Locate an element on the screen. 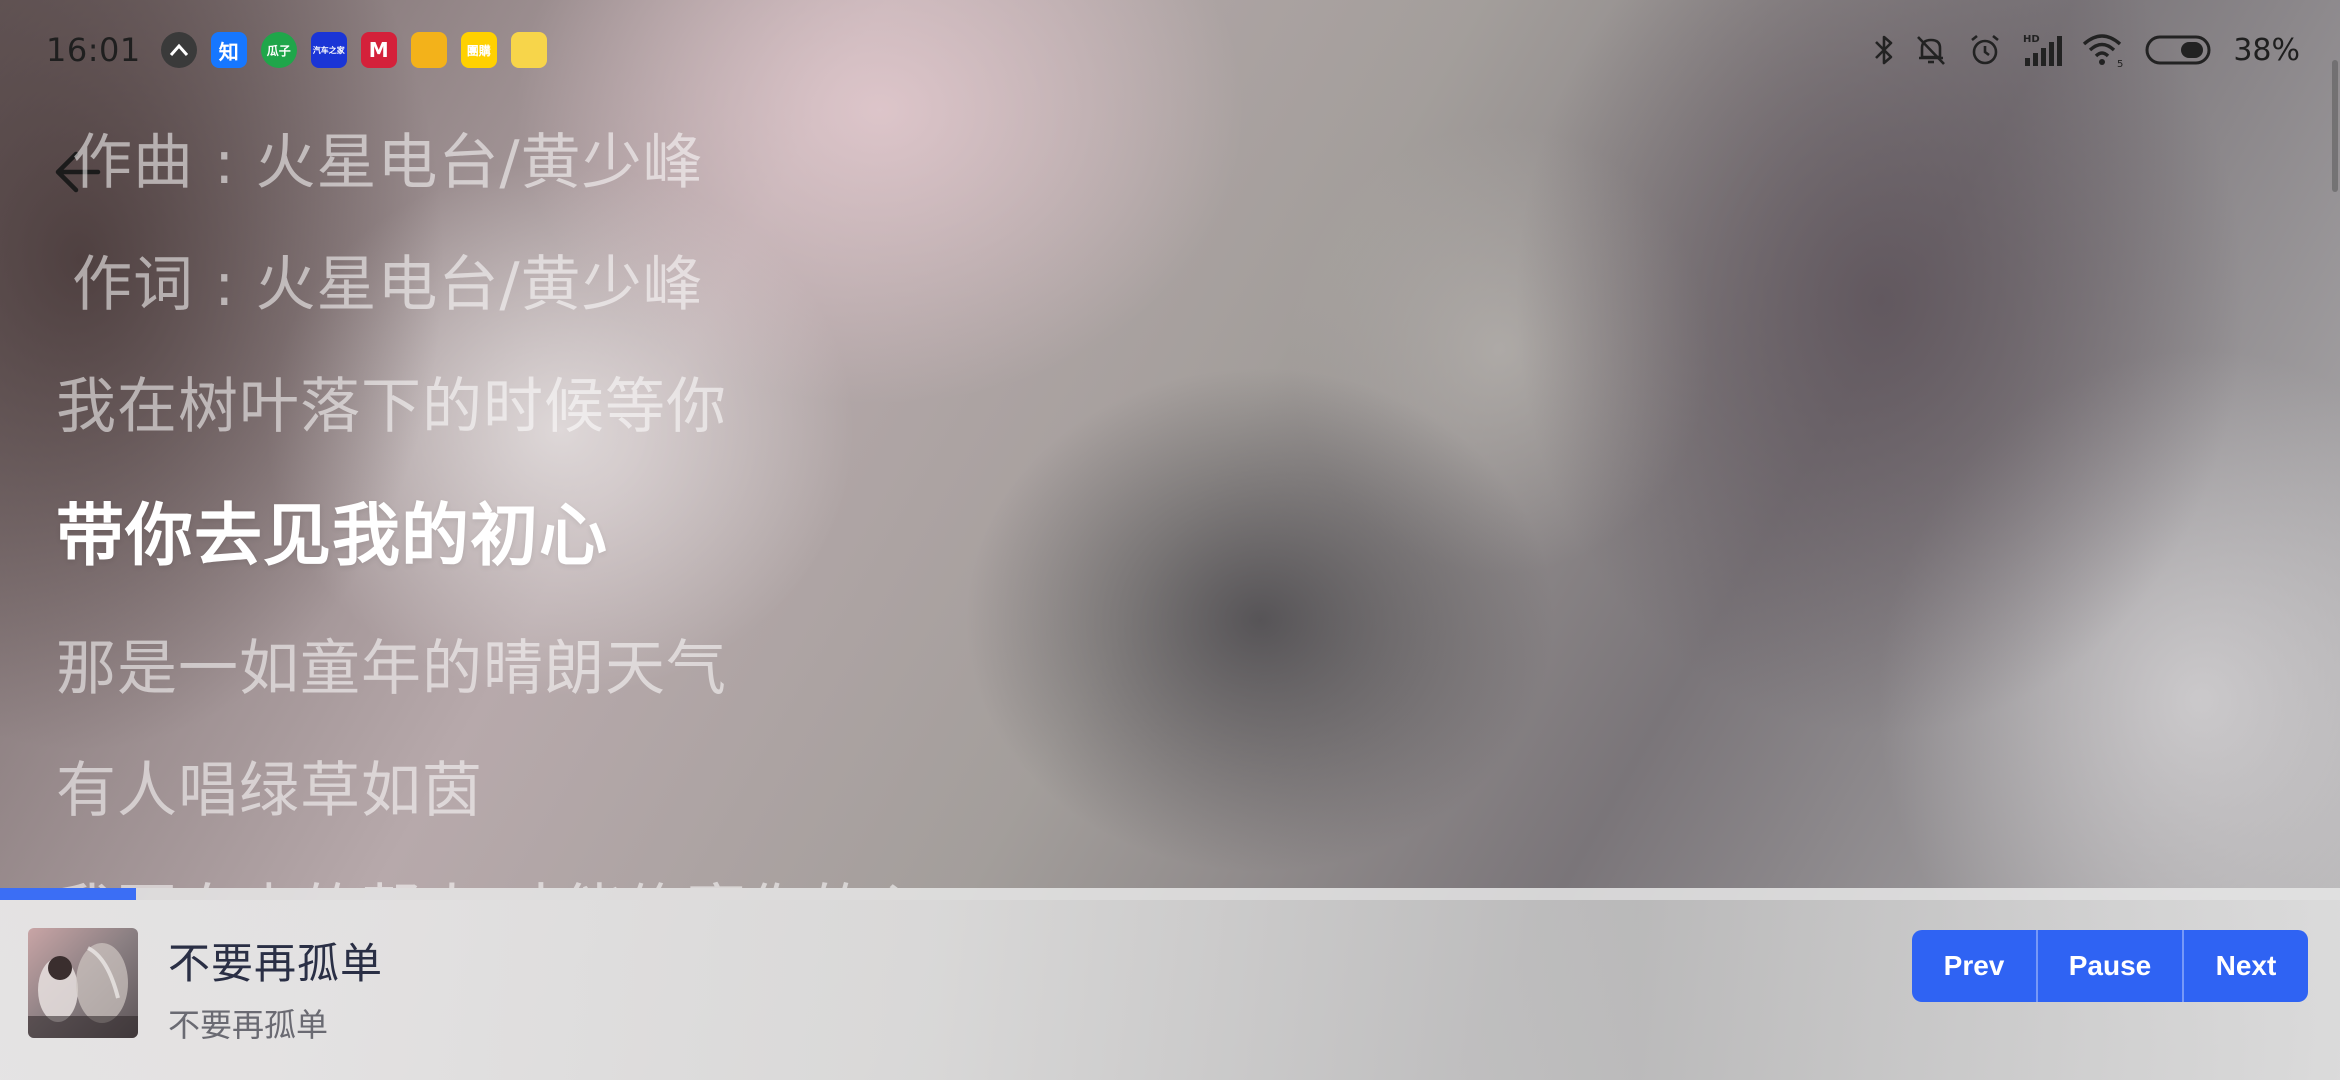  caret-up-icon is located at coordinates (178, 50).